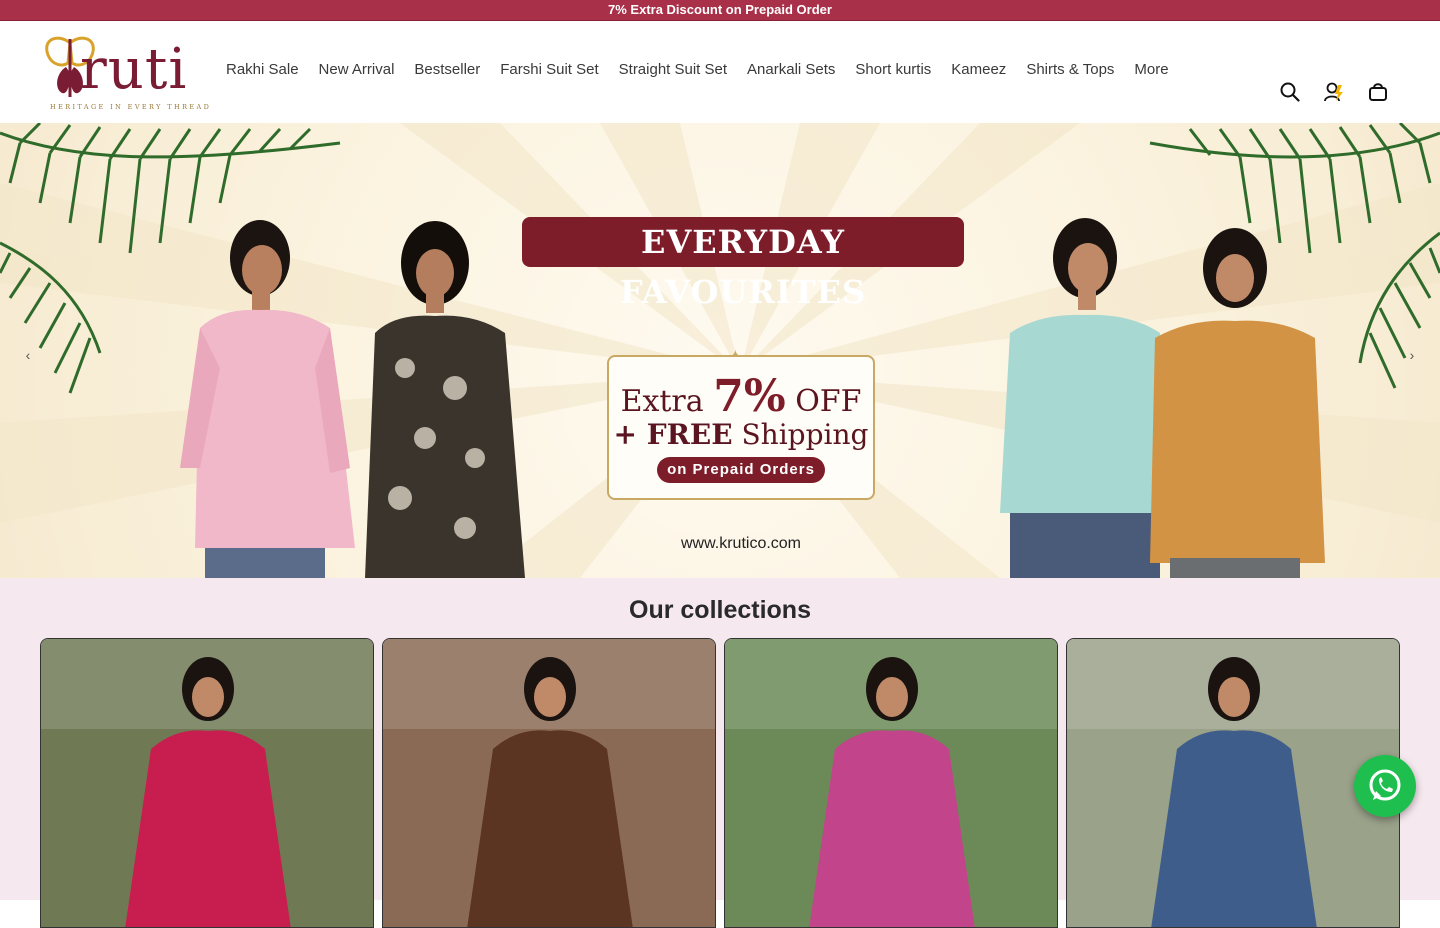 This screenshot has width=1440, height=928. What do you see at coordinates (267, 399) in the screenshot?
I see `model-pink-kurti` at bounding box center [267, 399].